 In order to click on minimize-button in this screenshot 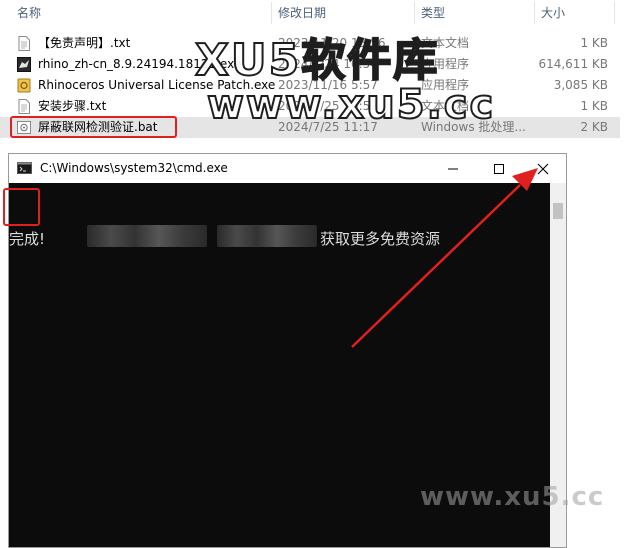, I will do `click(453, 168)`.